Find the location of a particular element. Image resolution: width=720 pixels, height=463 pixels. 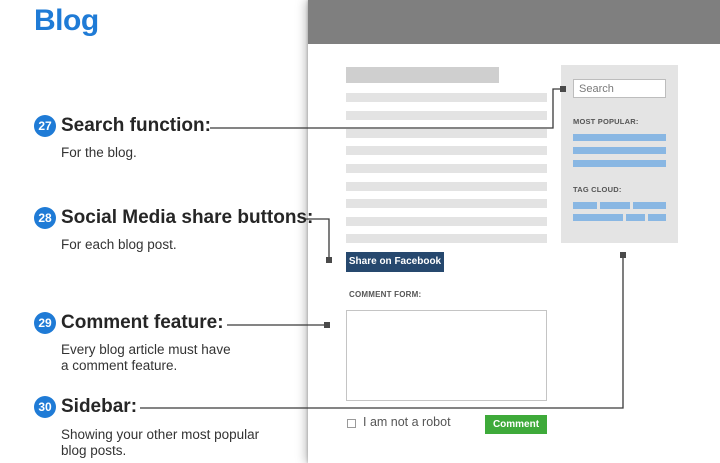

callout-description: For each blog post. is located at coordinates (119, 244).